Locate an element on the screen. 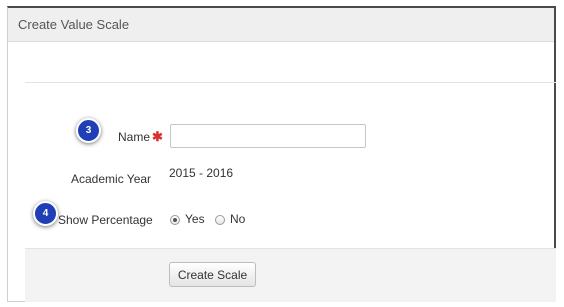 The image size is (564, 307). create-scale-button: Create Scale is located at coordinates (212, 274).